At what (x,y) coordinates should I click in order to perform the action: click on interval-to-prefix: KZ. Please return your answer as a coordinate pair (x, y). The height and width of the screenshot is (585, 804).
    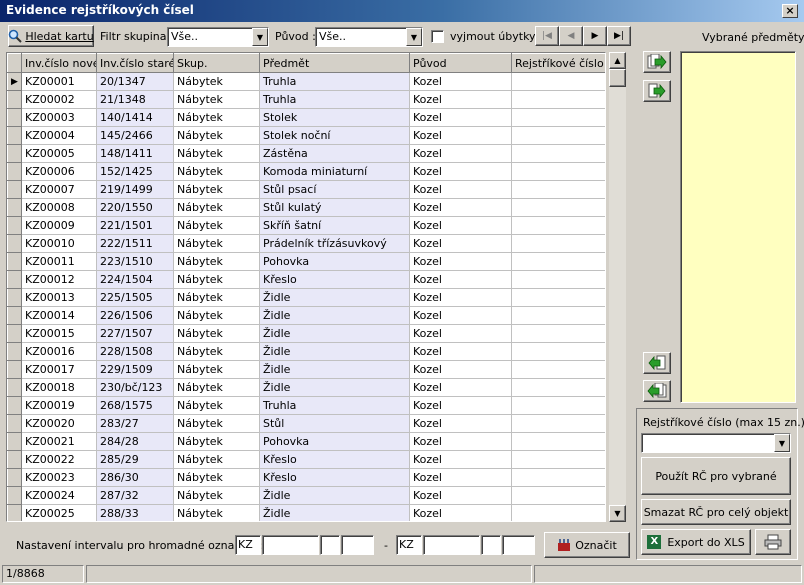
    Looking at the image, I should click on (409, 545).